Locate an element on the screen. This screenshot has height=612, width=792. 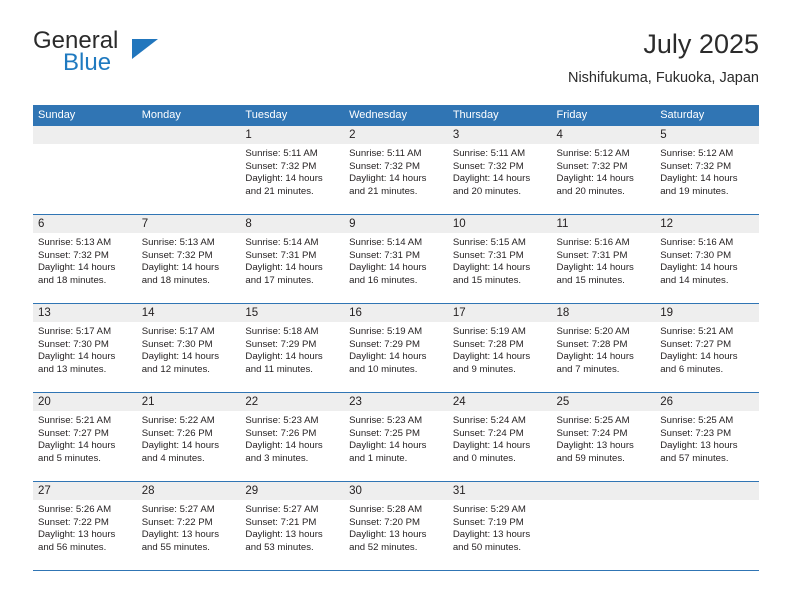
sunrise-text: Sunrise: 5:22 AM is located at coordinates (178, 420).